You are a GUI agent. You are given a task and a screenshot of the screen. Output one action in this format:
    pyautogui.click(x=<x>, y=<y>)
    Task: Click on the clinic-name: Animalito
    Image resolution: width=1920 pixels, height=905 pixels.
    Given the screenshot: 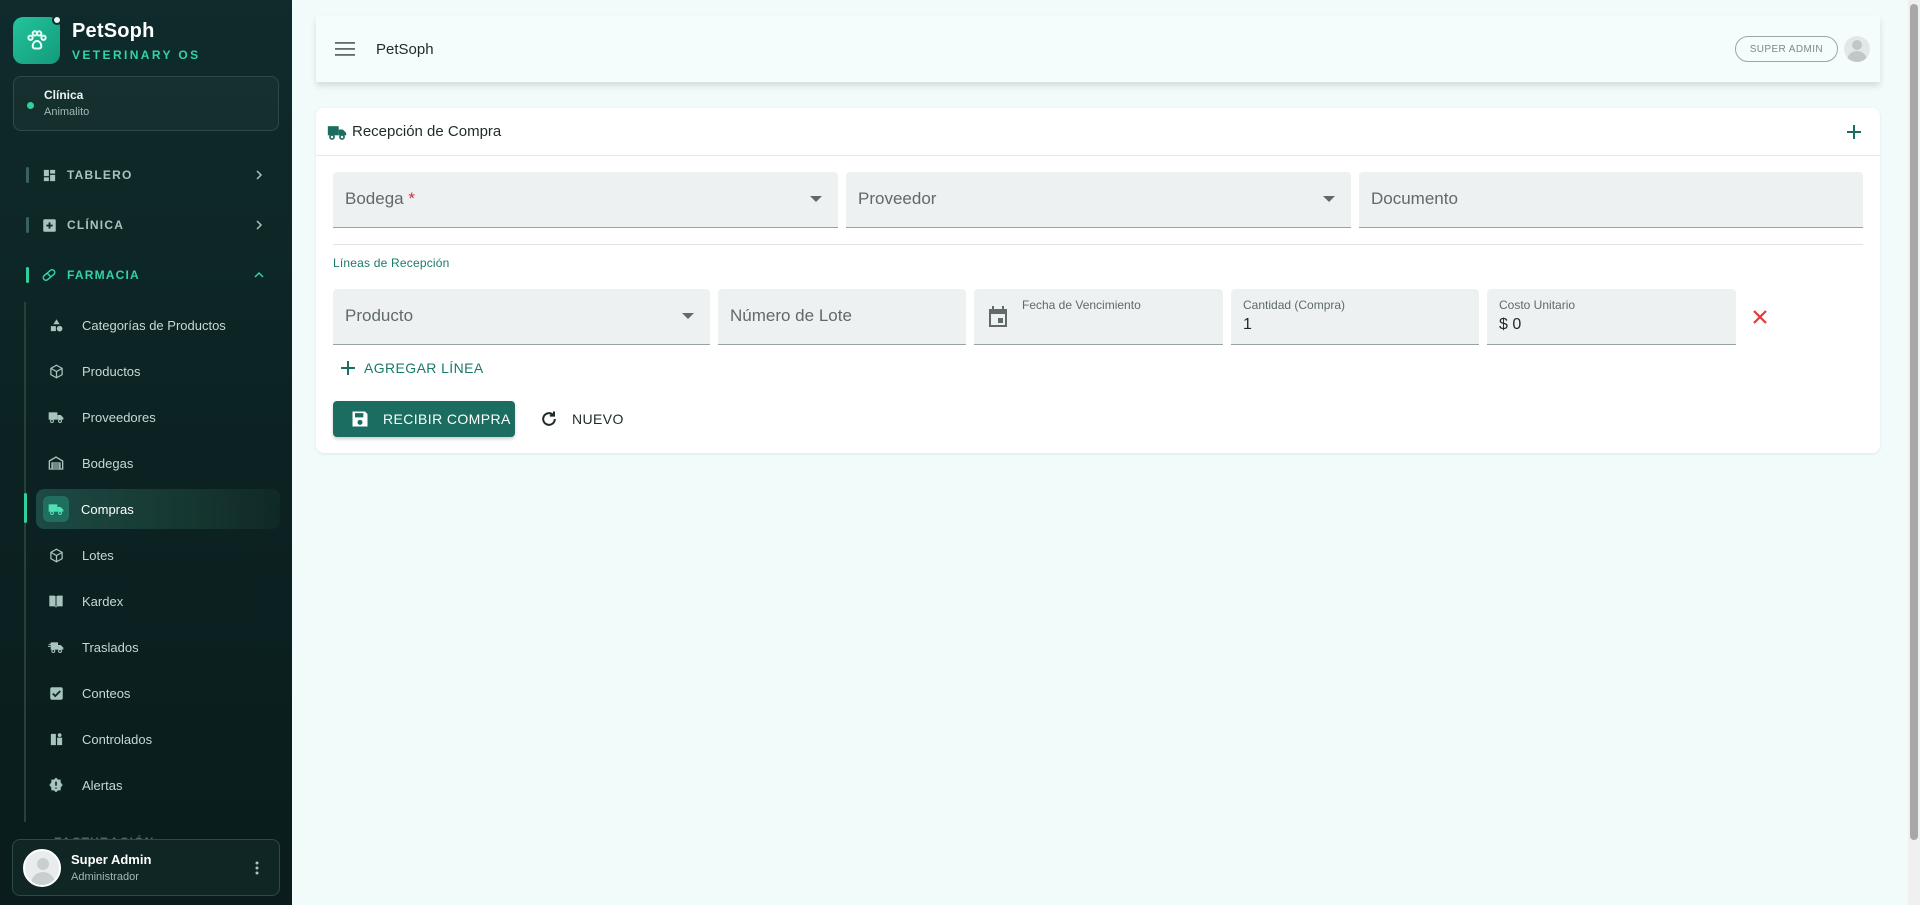 What is the action you would take?
    pyautogui.click(x=67, y=112)
    